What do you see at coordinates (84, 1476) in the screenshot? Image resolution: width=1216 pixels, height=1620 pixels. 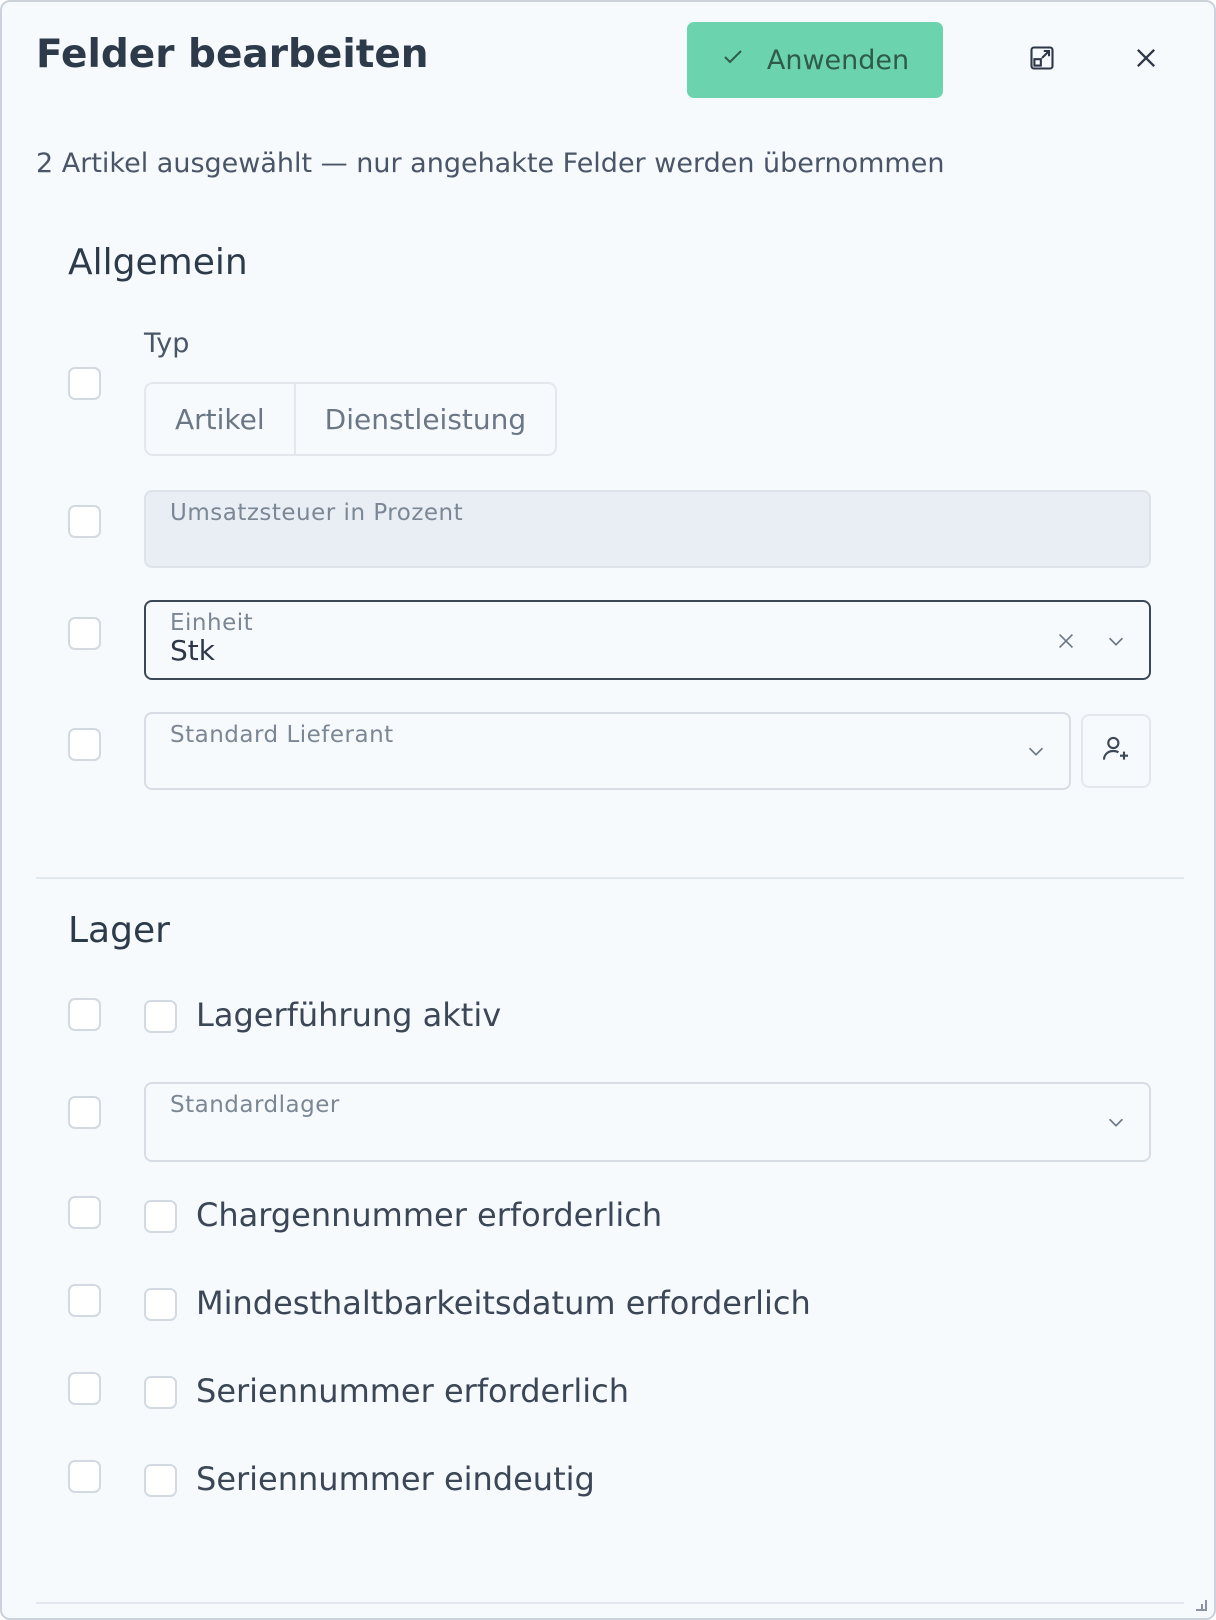 I see `apply-checkbox-seriennummer-eindeutig` at bounding box center [84, 1476].